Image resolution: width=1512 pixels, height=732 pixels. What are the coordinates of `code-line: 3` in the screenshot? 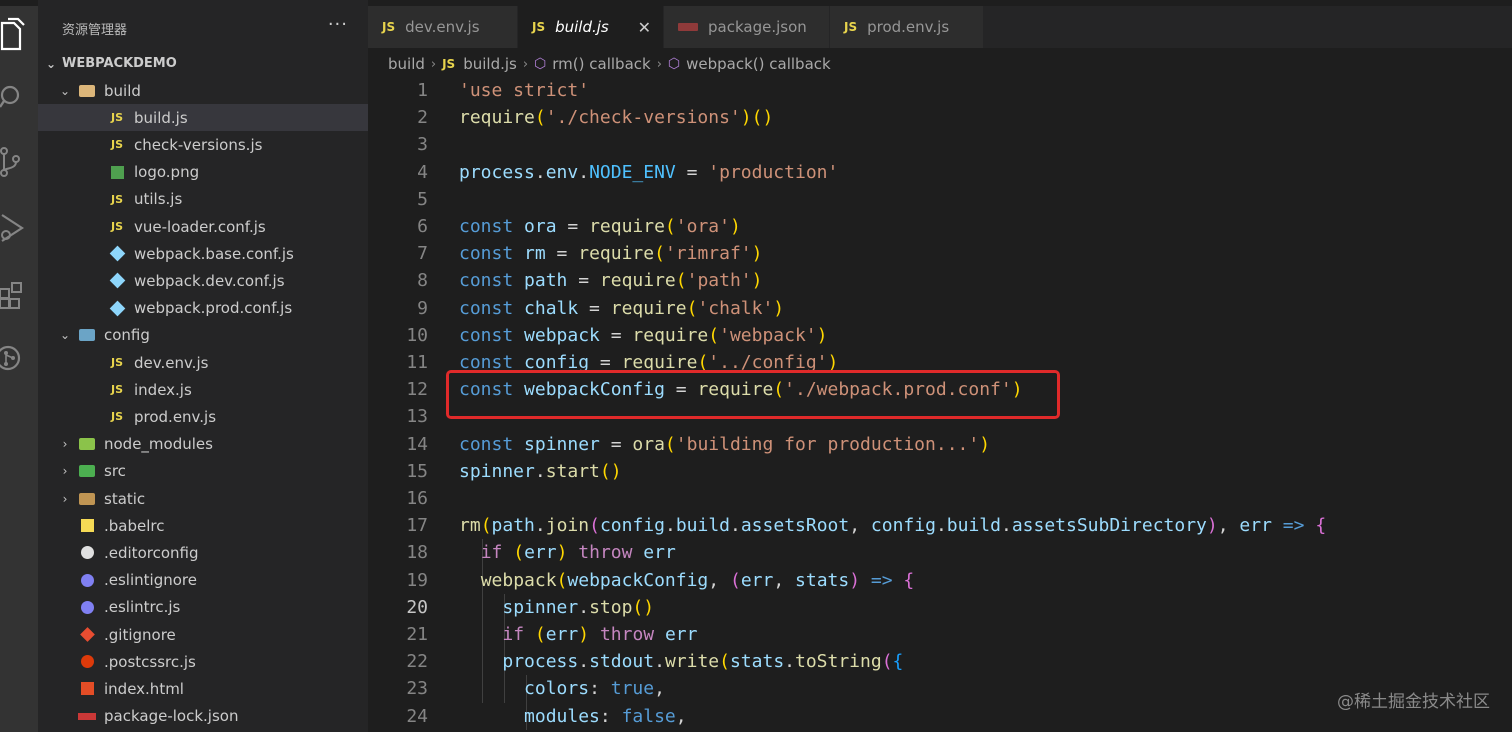 It's located at (940, 144).